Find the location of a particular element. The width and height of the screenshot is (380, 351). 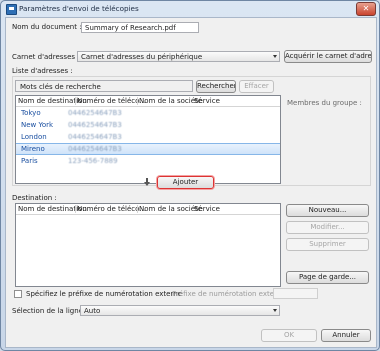

window-title: Paramètres d'envoi de télécopies is located at coordinates (79, 8).